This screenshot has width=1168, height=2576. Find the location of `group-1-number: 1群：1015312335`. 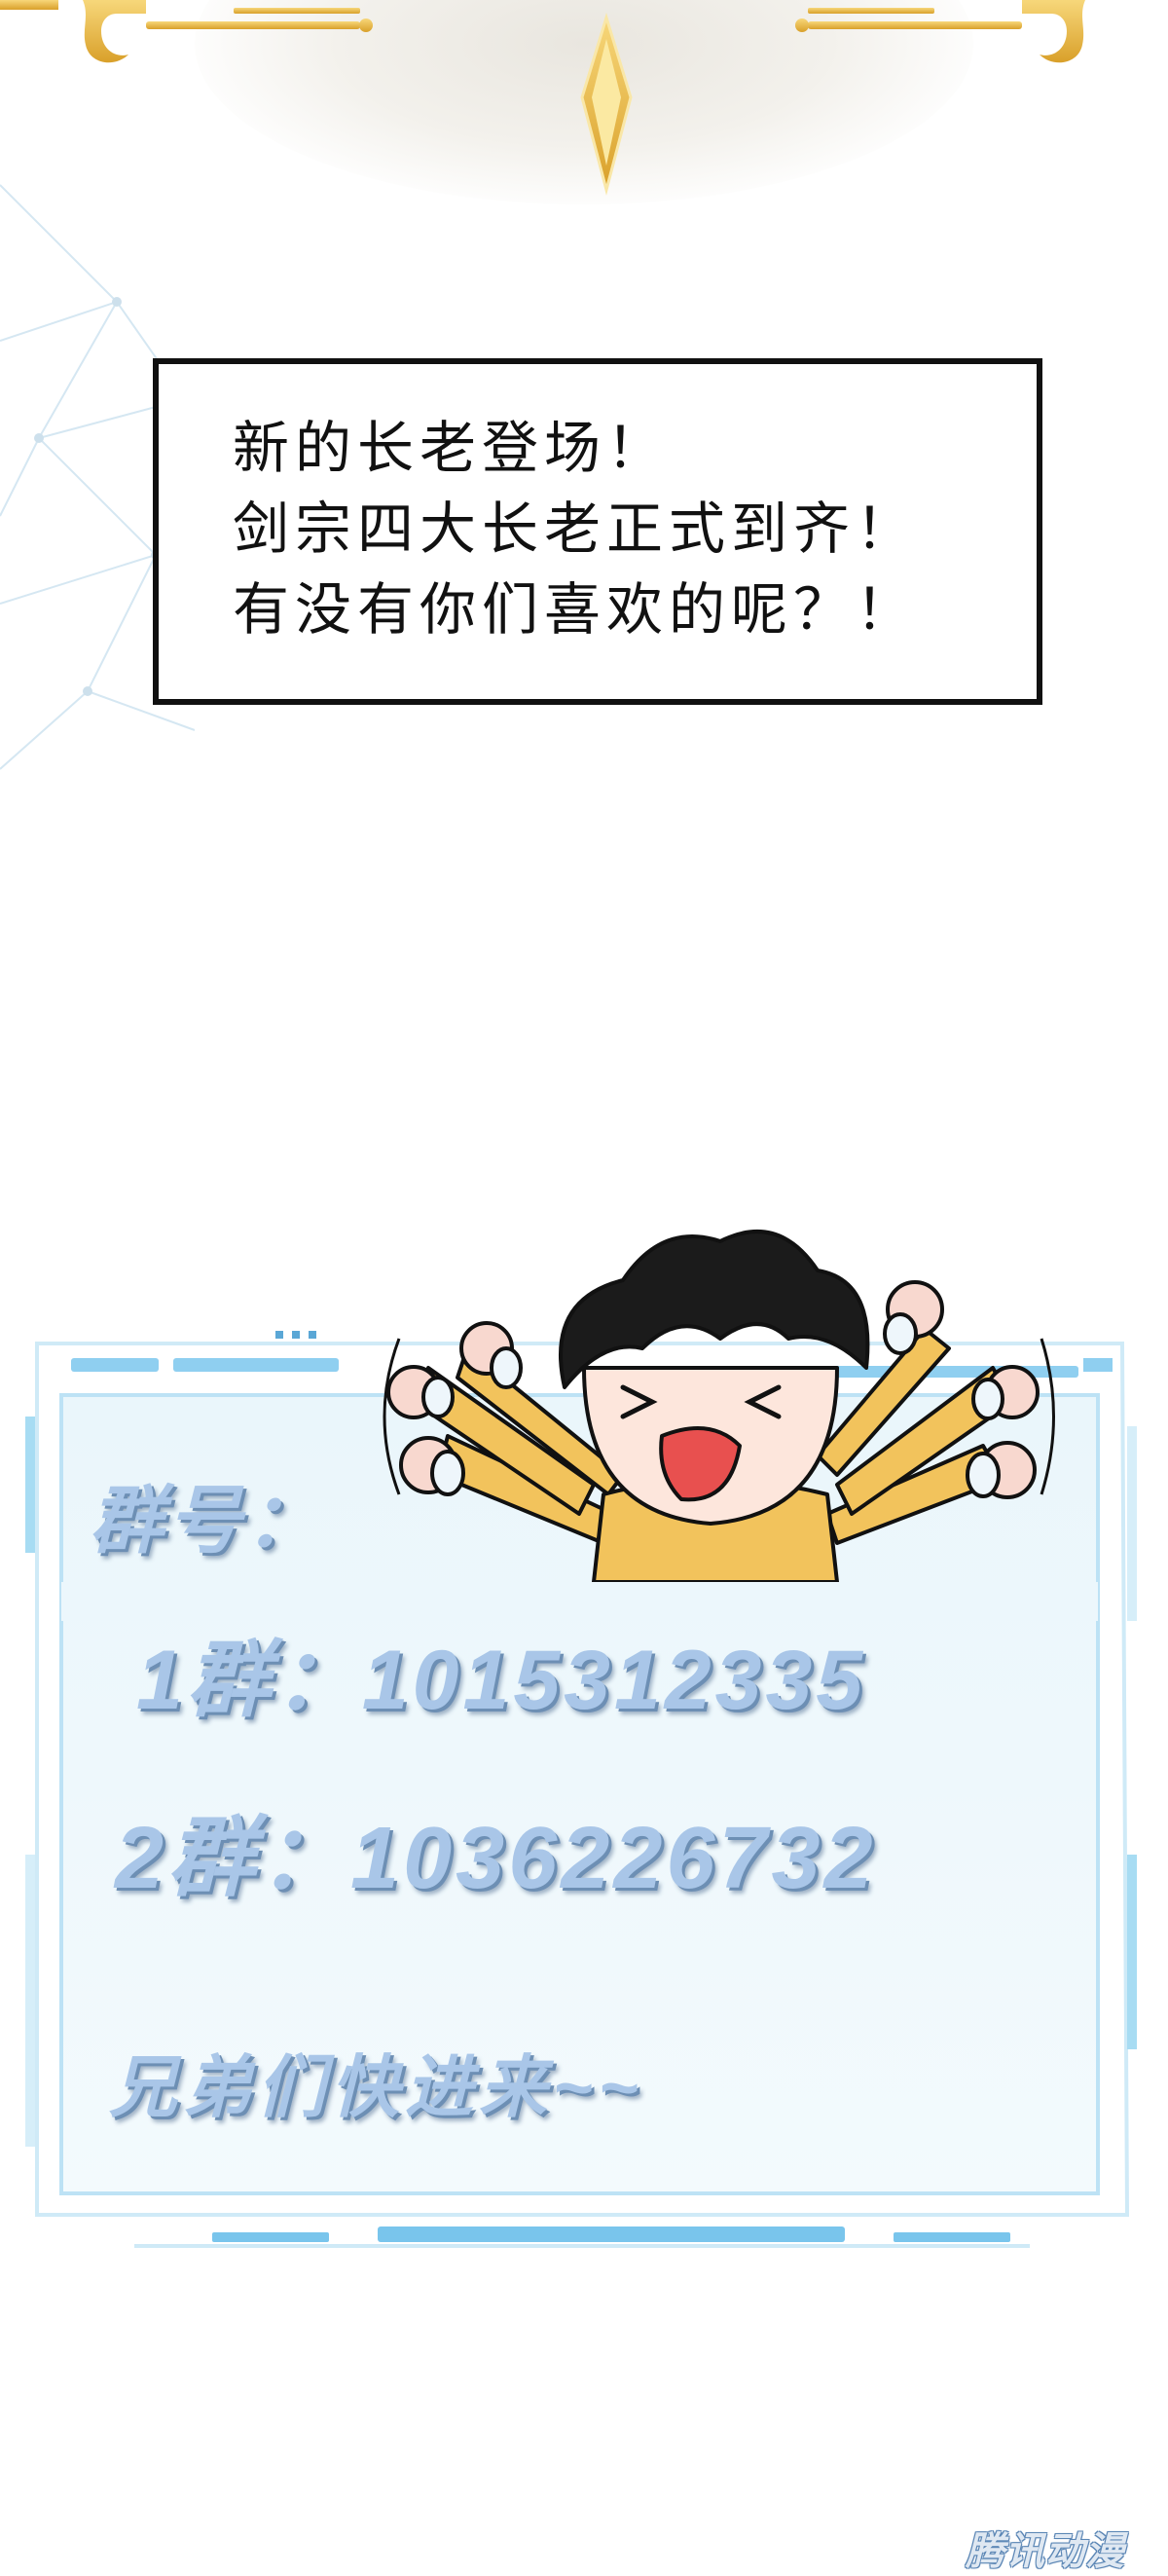

group-1-number: 1群：1015312335 is located at coordinates (502, 1680).